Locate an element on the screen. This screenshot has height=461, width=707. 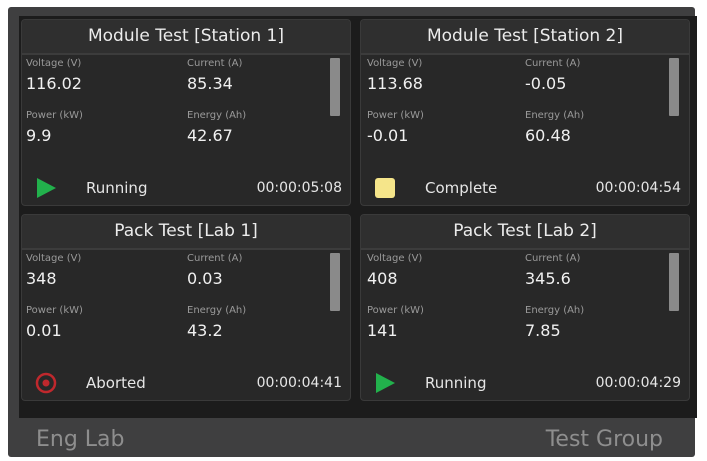
voltage-metric: Voltage (V) 408 is located at coordinates (394, 271).